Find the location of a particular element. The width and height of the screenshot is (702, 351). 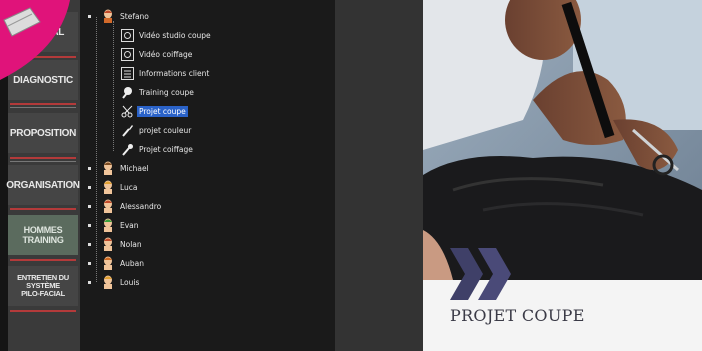

nav-item-label: ORGANISATION is located at coordinates (43, 185).